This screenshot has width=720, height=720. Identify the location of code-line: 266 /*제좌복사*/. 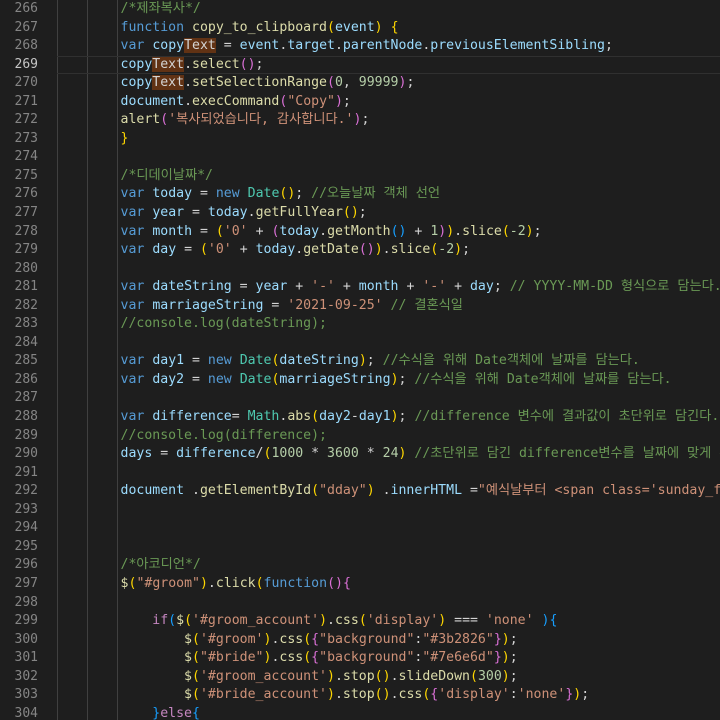
(360, 9).